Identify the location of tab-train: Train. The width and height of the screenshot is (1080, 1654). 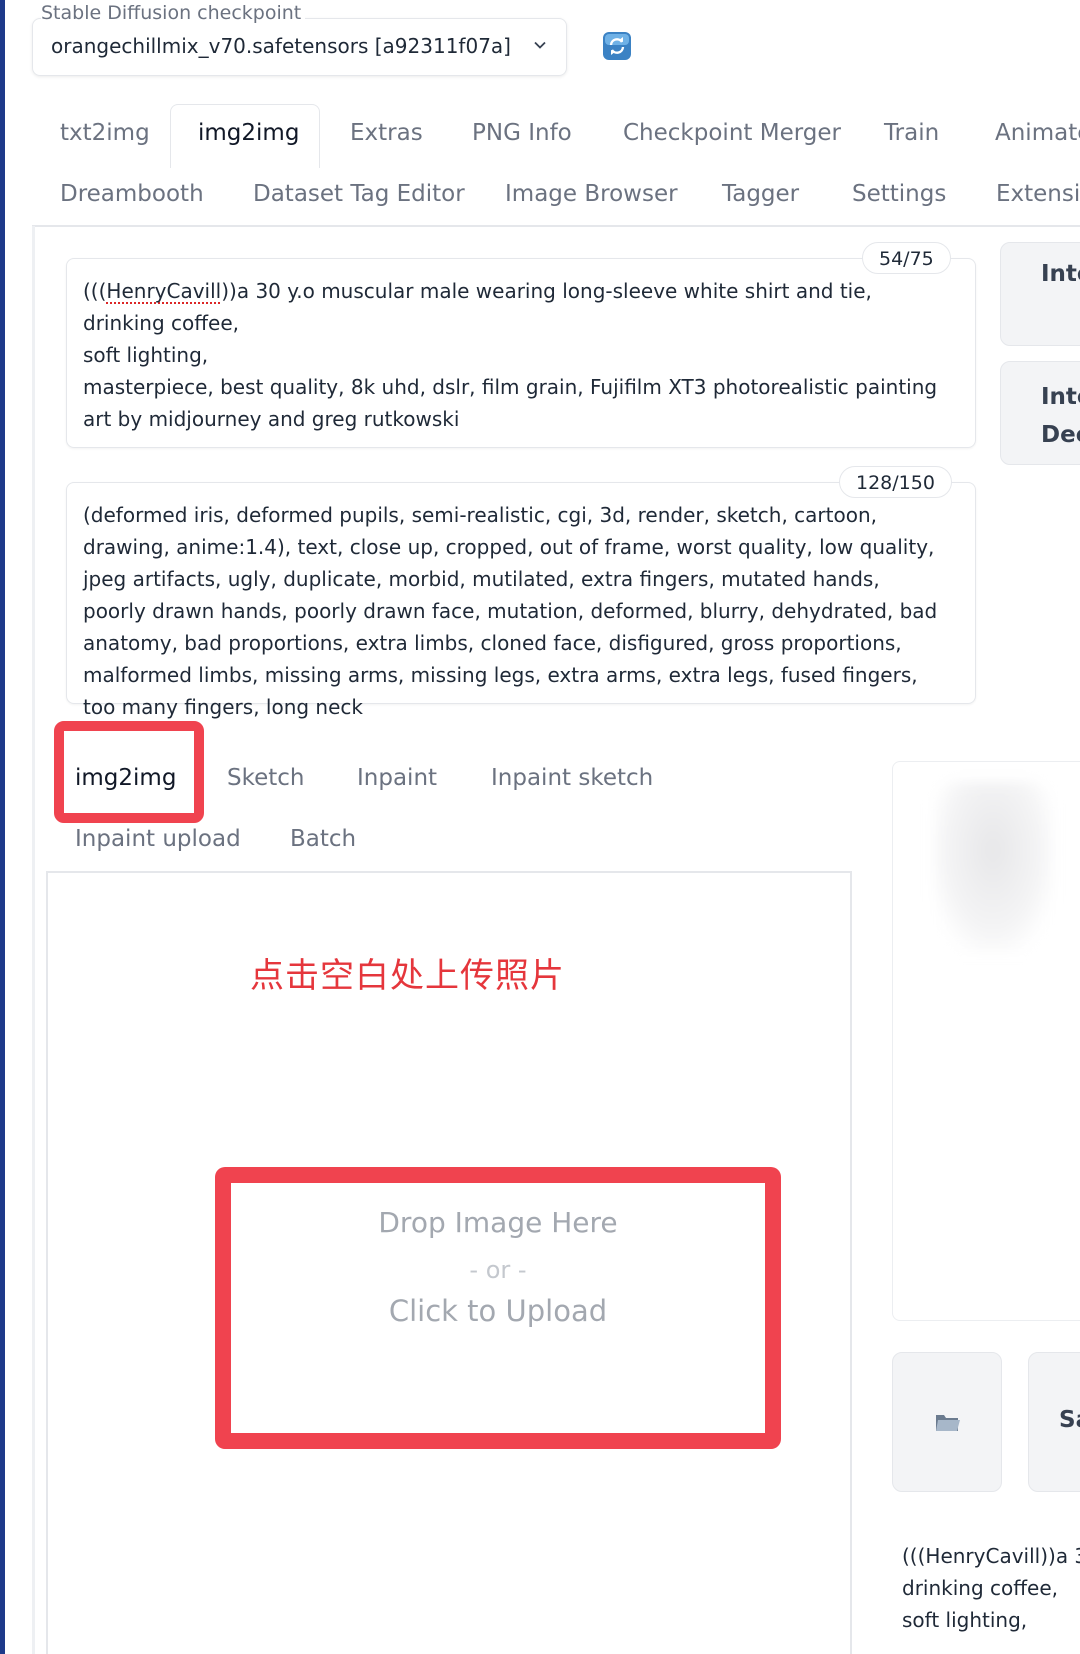
(911, 133).